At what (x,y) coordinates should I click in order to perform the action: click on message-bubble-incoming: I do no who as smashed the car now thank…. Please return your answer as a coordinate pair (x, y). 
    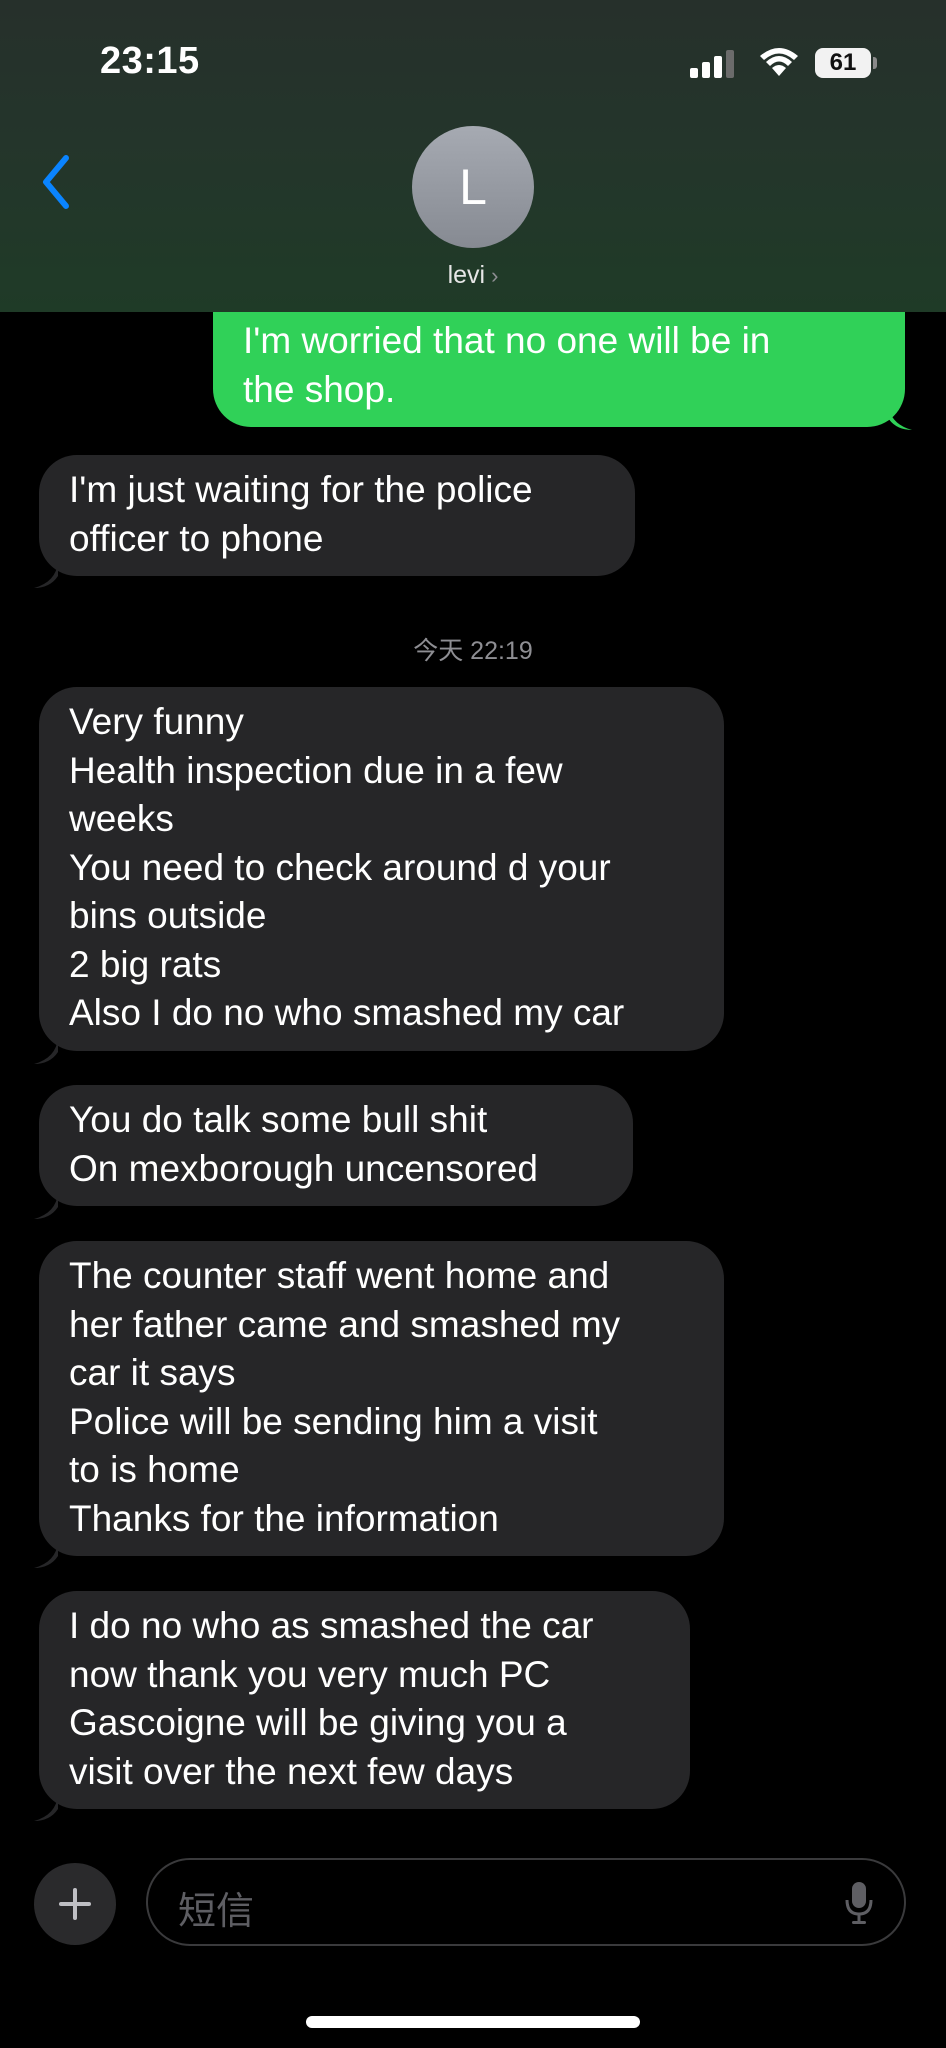
    Looking at the image, I should click on (364, 1700).